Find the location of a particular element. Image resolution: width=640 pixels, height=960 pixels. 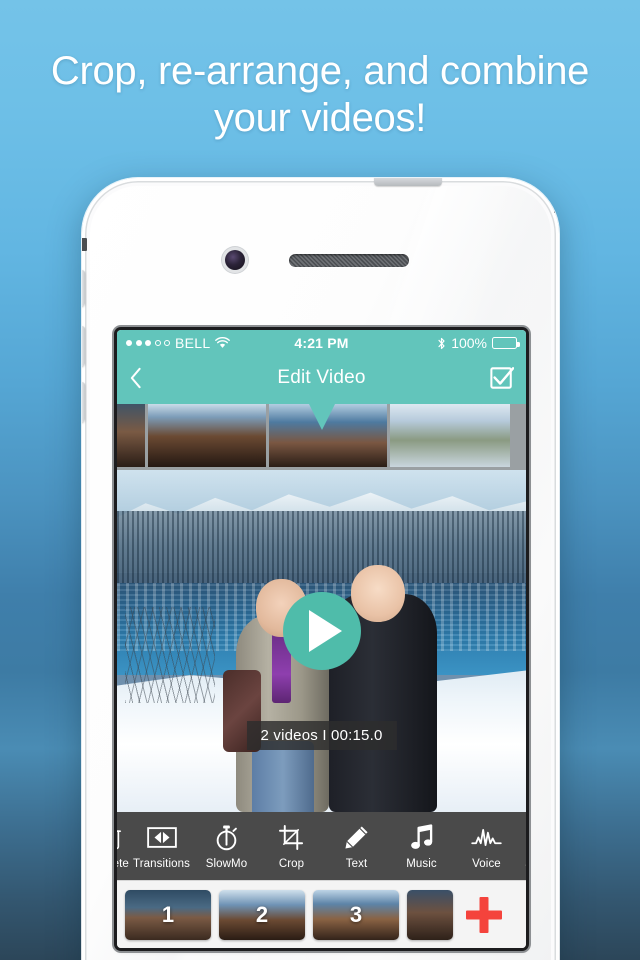

tool-label: Sound is located at coordinates (525, 864).